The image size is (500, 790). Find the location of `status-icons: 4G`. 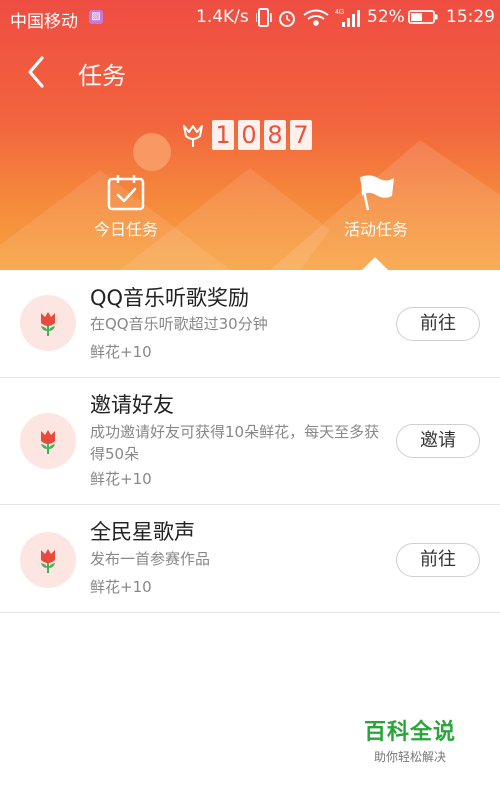

status-icons: 4G is located at coordinates (308, 17).